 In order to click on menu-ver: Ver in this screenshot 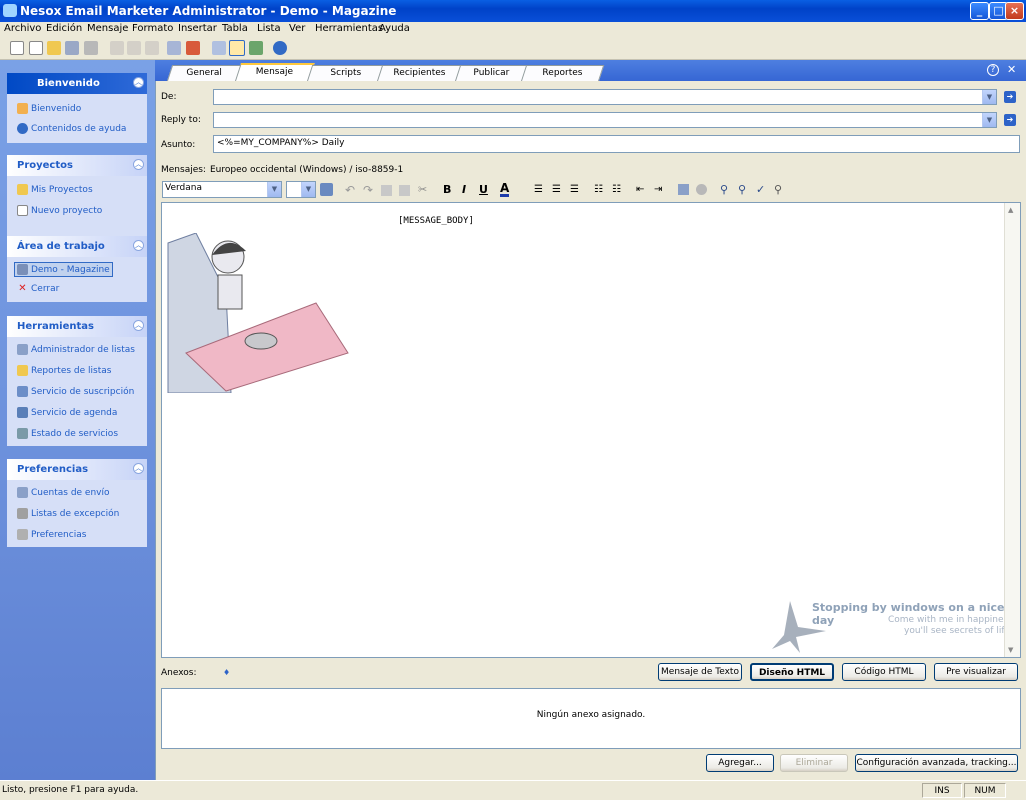, I will do `click(297, 28)`.